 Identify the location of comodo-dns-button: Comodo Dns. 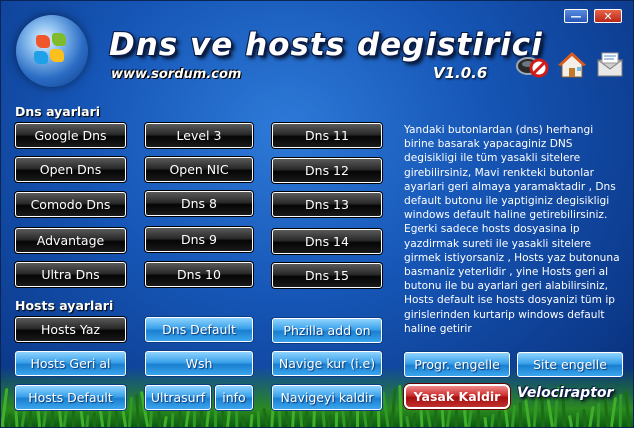
(70, 204).